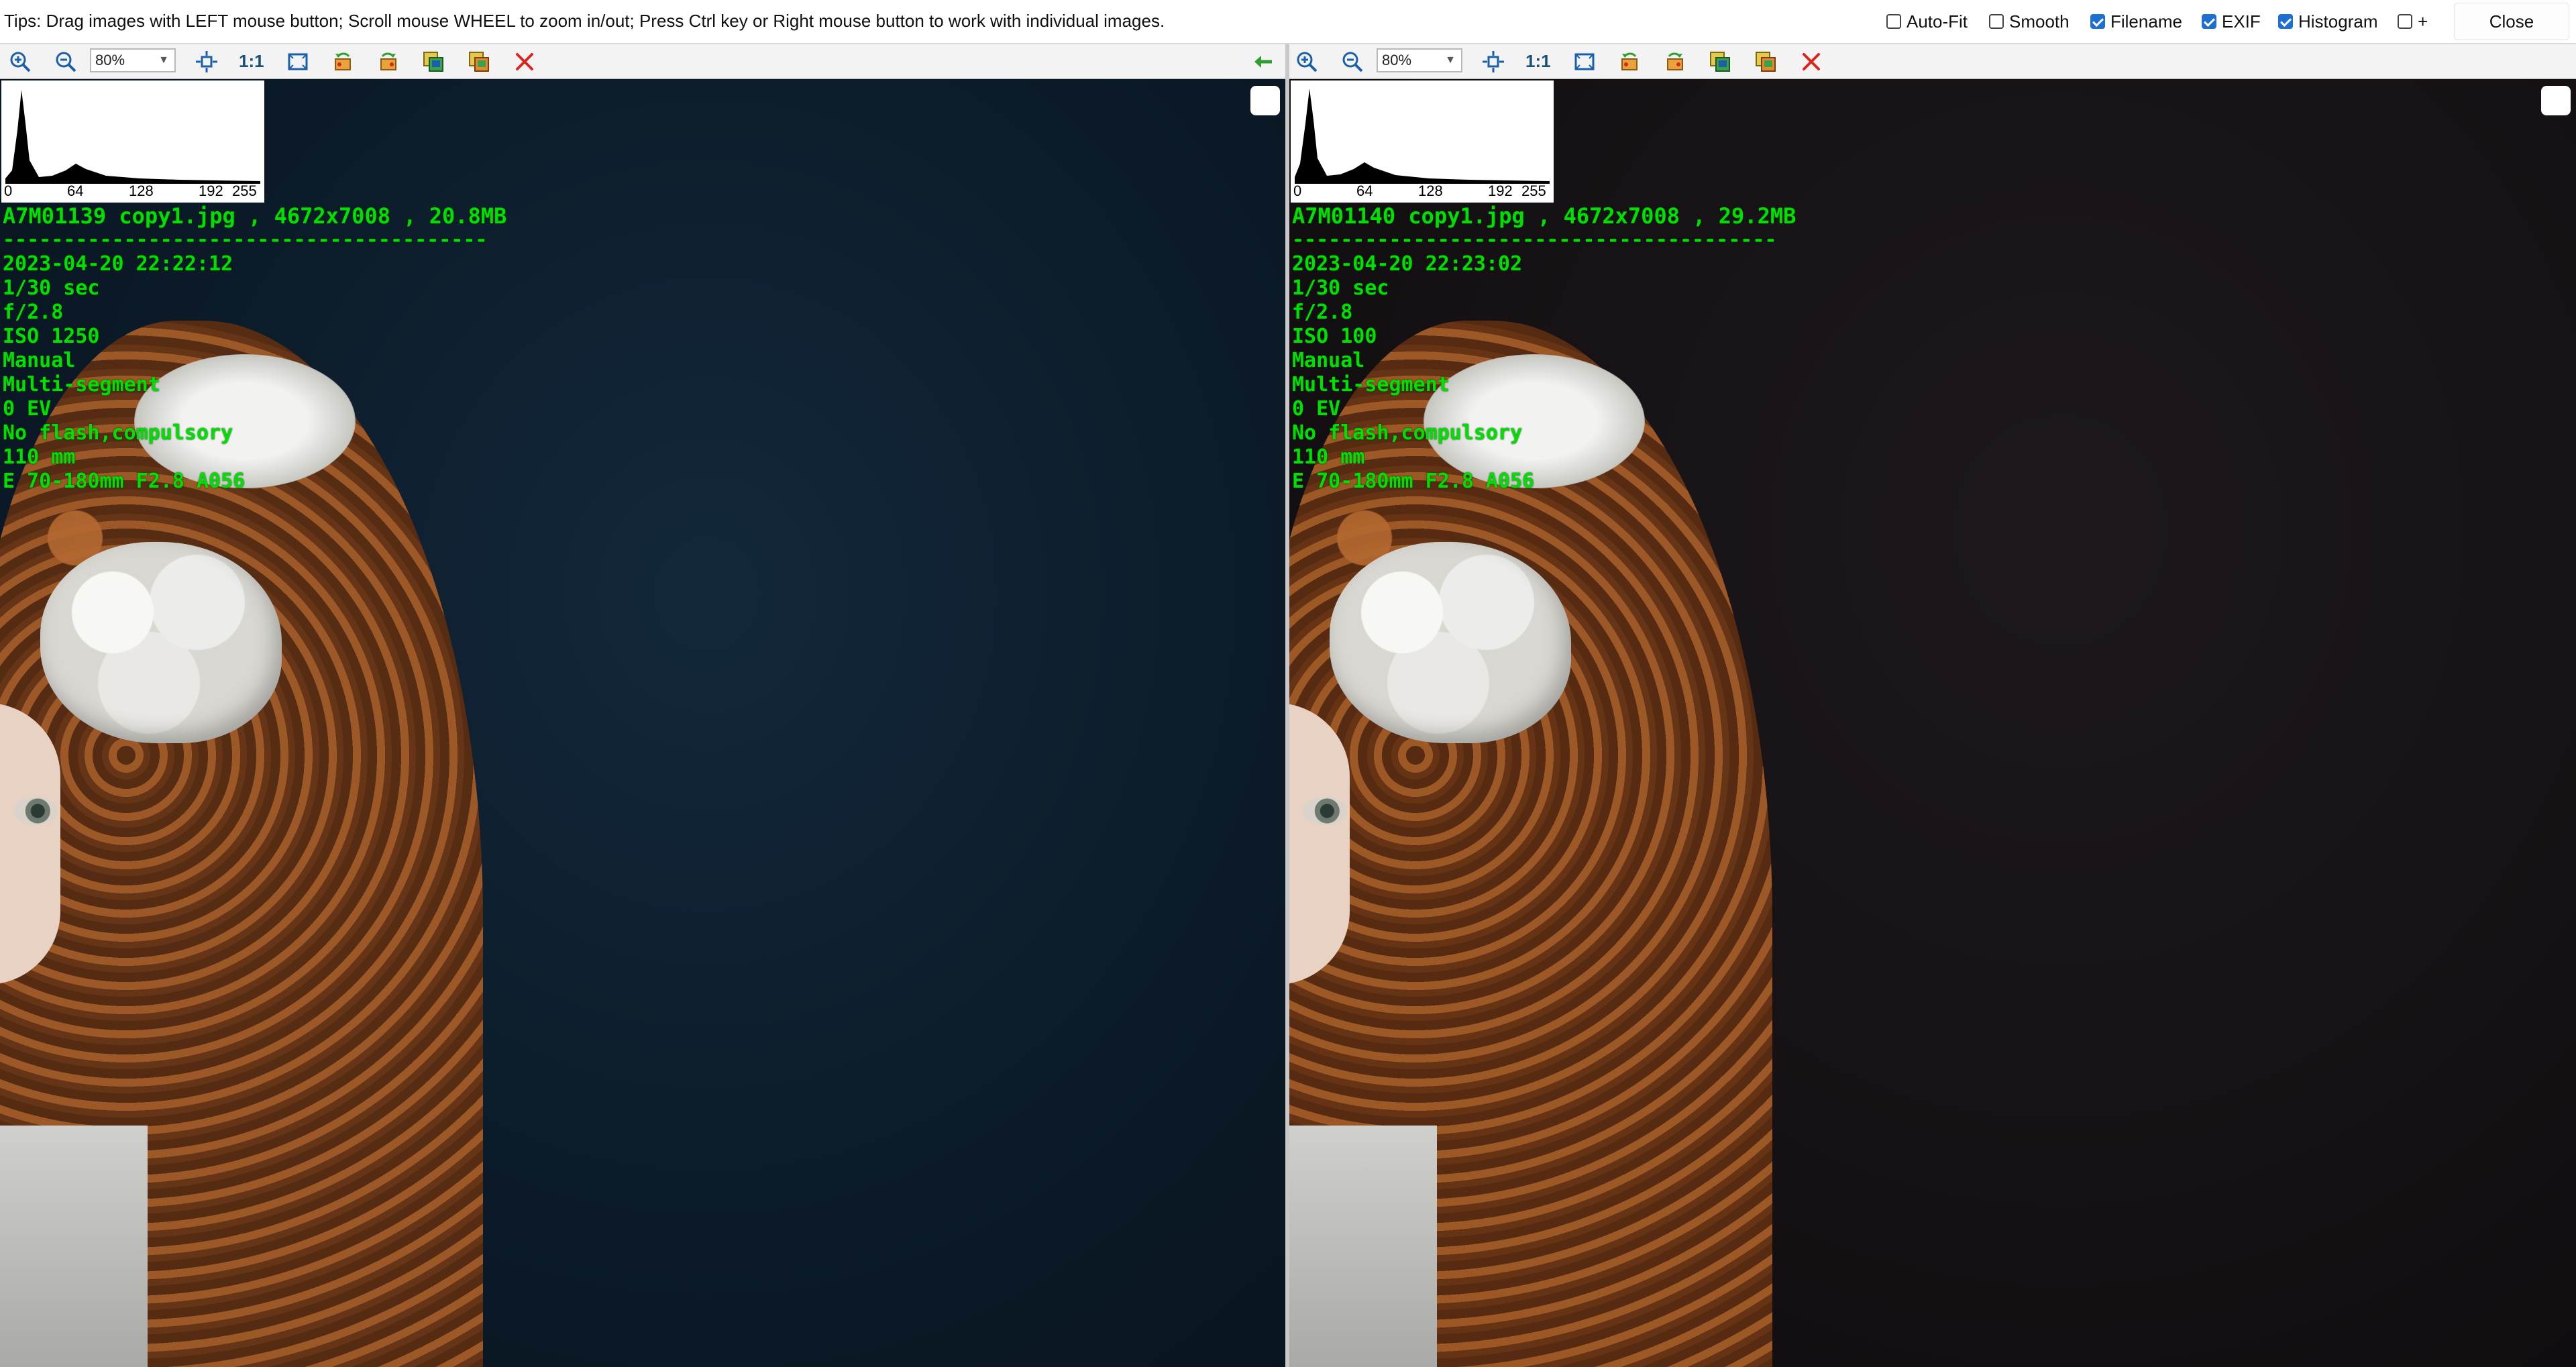 The image size is (2576, 1367). Describe the element at coordinates (2039, 21) in the screenshot. I see `smooth-label: Smooth` at that location.